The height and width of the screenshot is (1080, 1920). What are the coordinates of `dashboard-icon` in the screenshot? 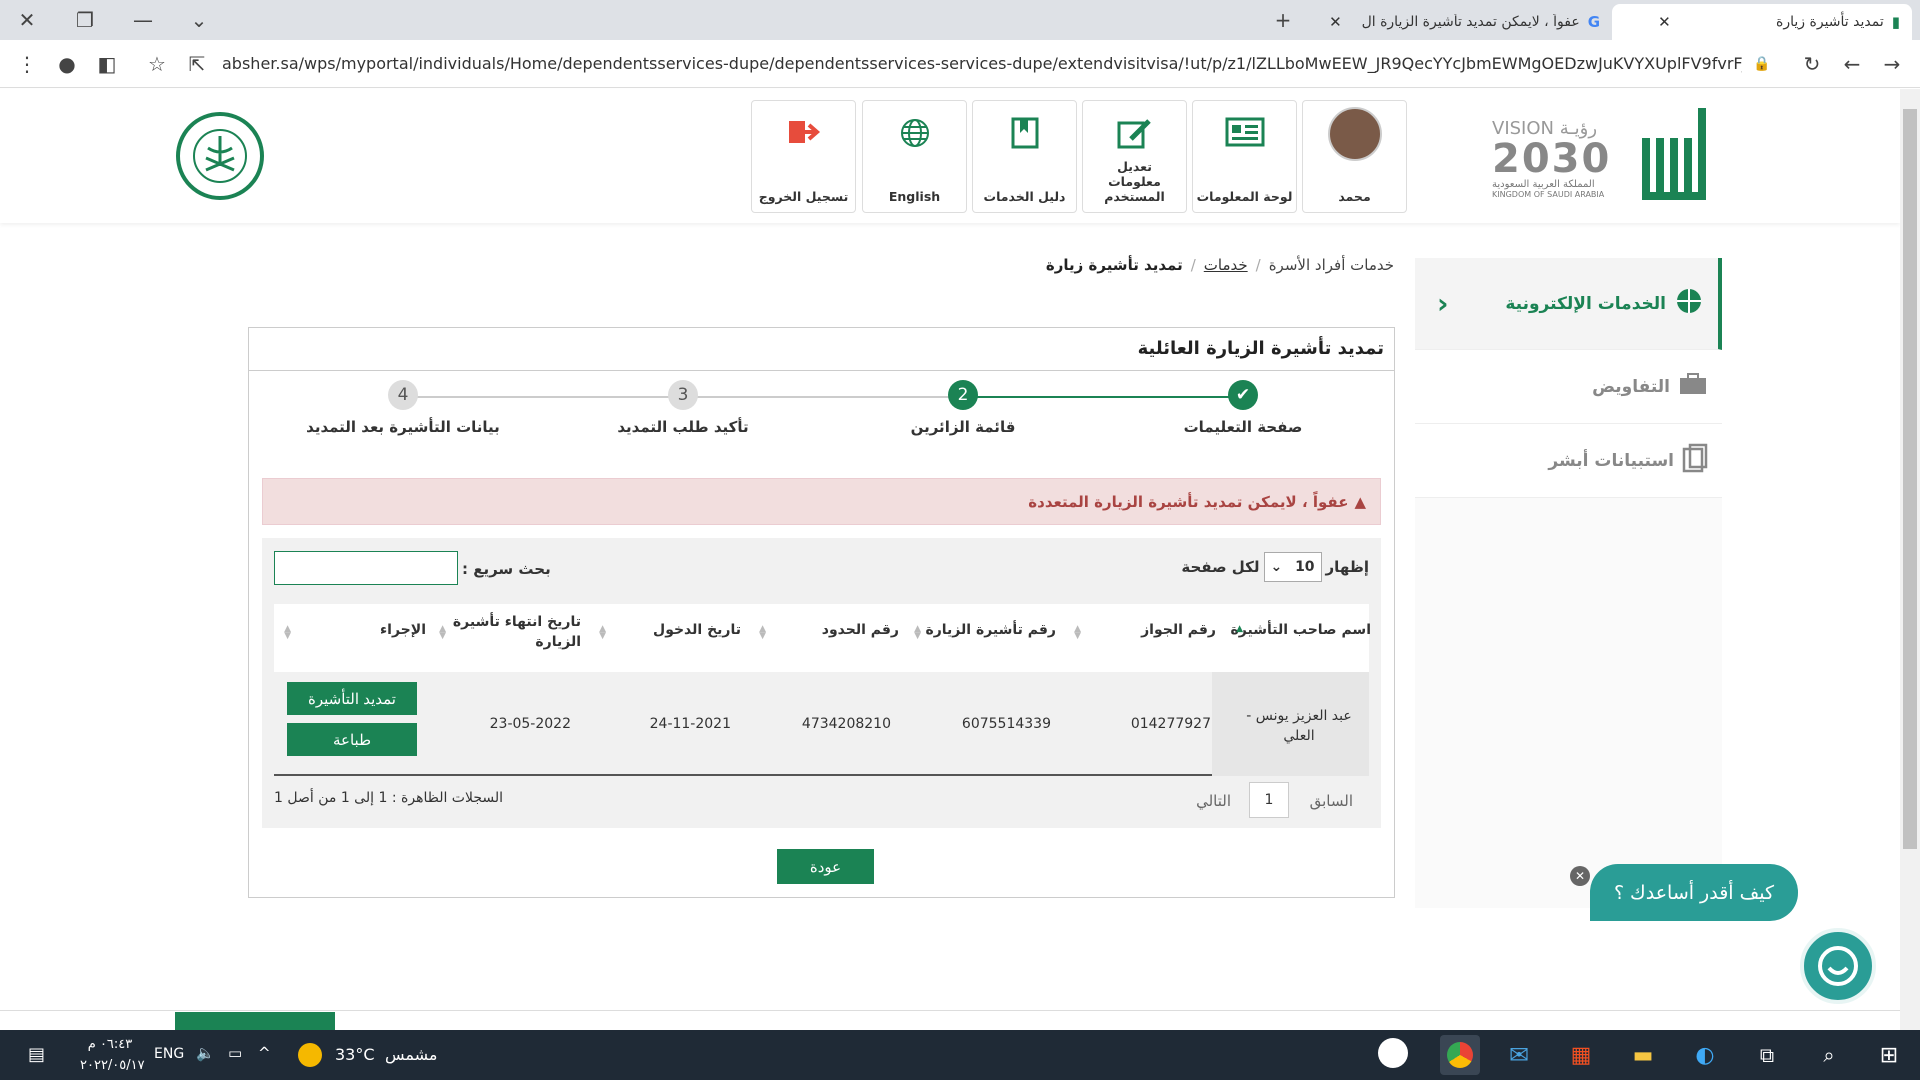 It's located at (1244, 132).